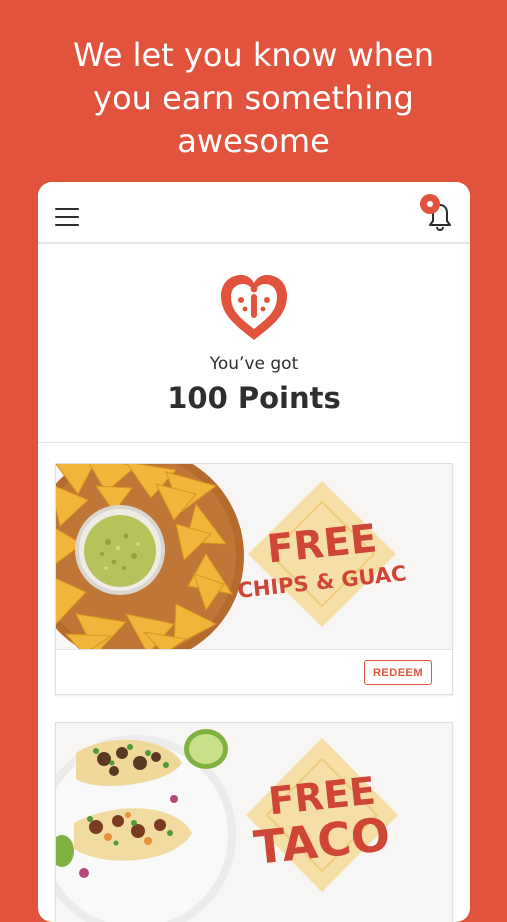 The height and width of the screenshot is (922, 507). Describe the element at coordinates (254, 364) in the screenshot. I see `points-label: You’ve got` at that location.